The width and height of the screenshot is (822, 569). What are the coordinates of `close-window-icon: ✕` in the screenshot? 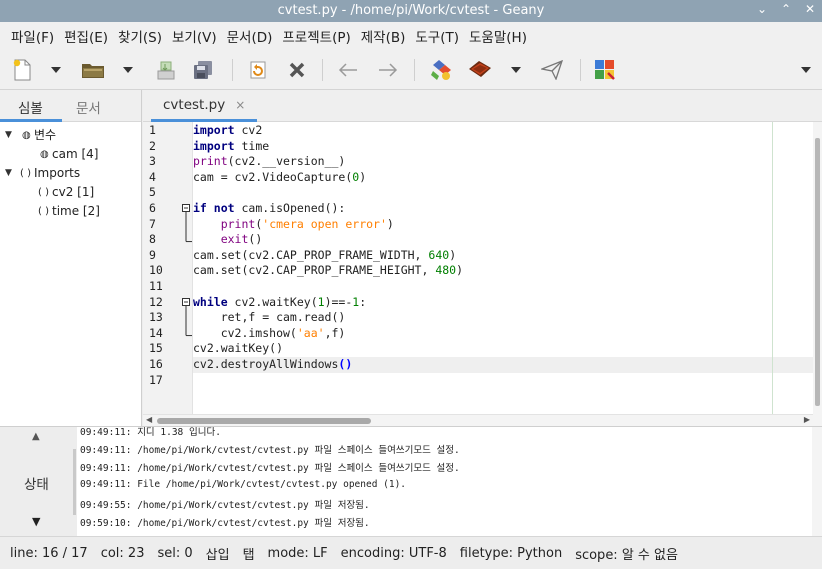 It's located at (810, 9).